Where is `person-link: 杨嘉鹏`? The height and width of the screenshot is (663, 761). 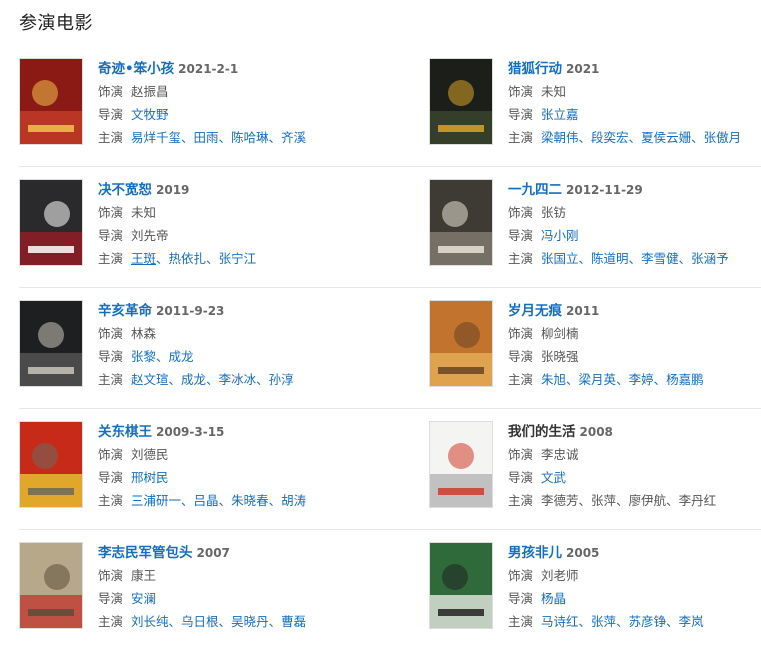 person-link: 杨嘉鹏 is located at coordinates (685, 379).